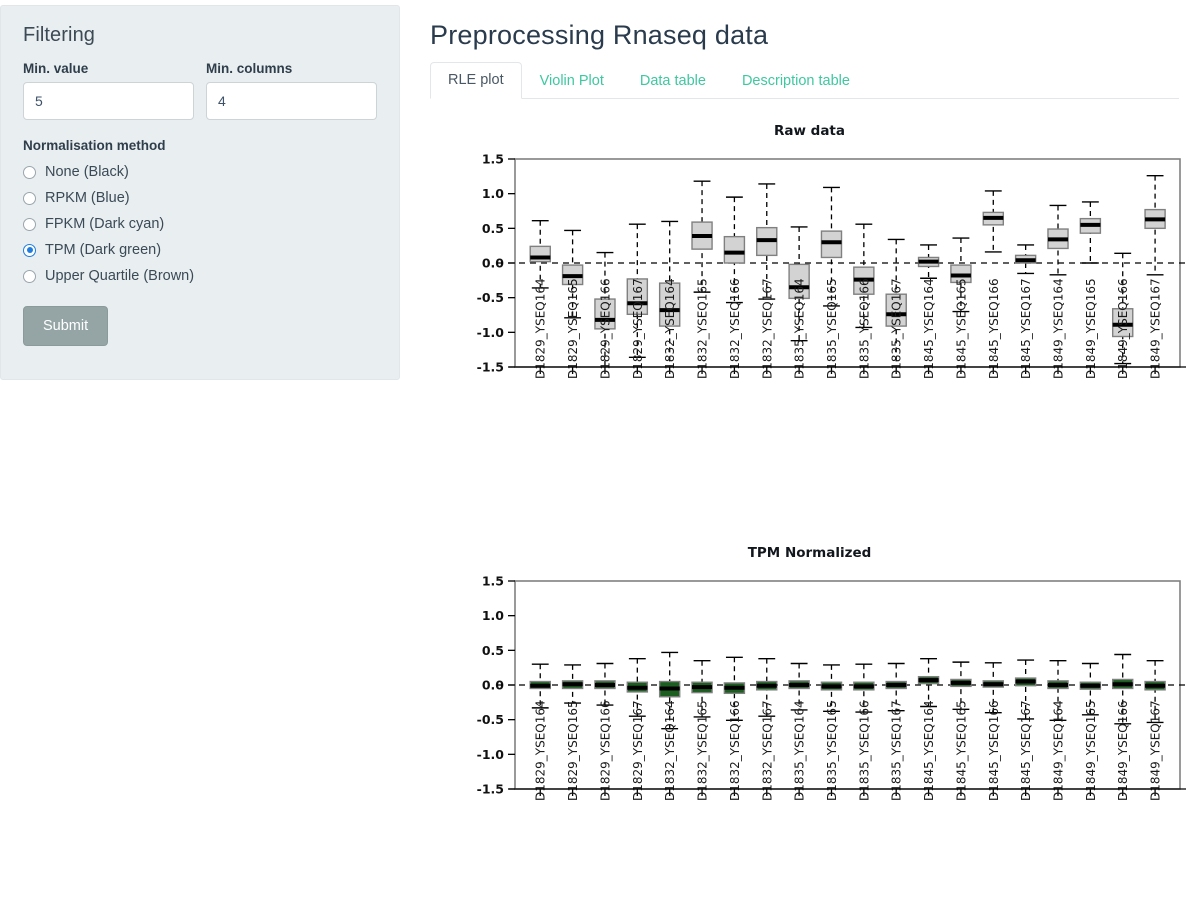 The image size is (1189, 906). Describe the element at coordinates (249, 68) in the screenshot. I see `min-columns-label: Min. columns` at that location.